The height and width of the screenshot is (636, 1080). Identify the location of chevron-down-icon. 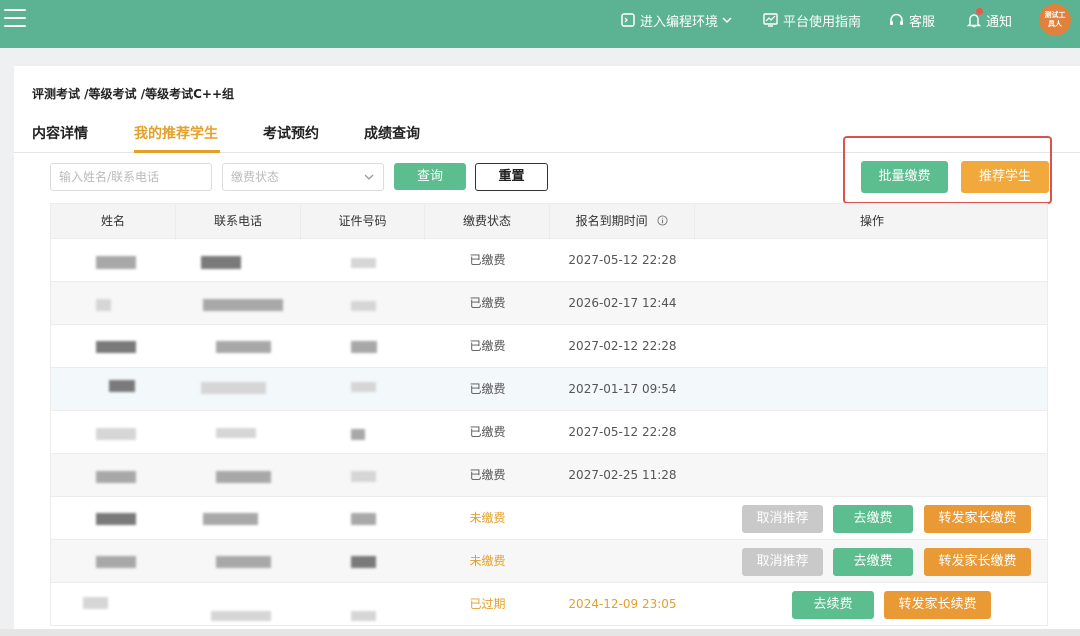
(727, 20).